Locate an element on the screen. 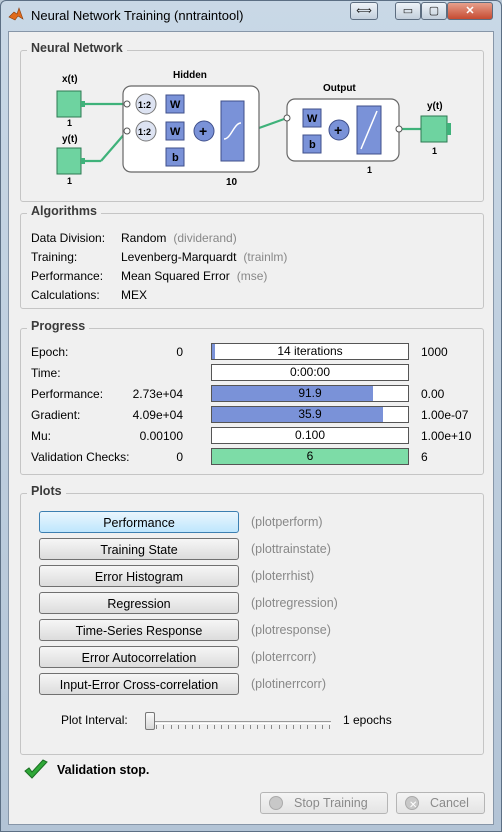 This screenshot has height=832, width=502. algorithm-function: (mse) is located at coordinates (252, 276).